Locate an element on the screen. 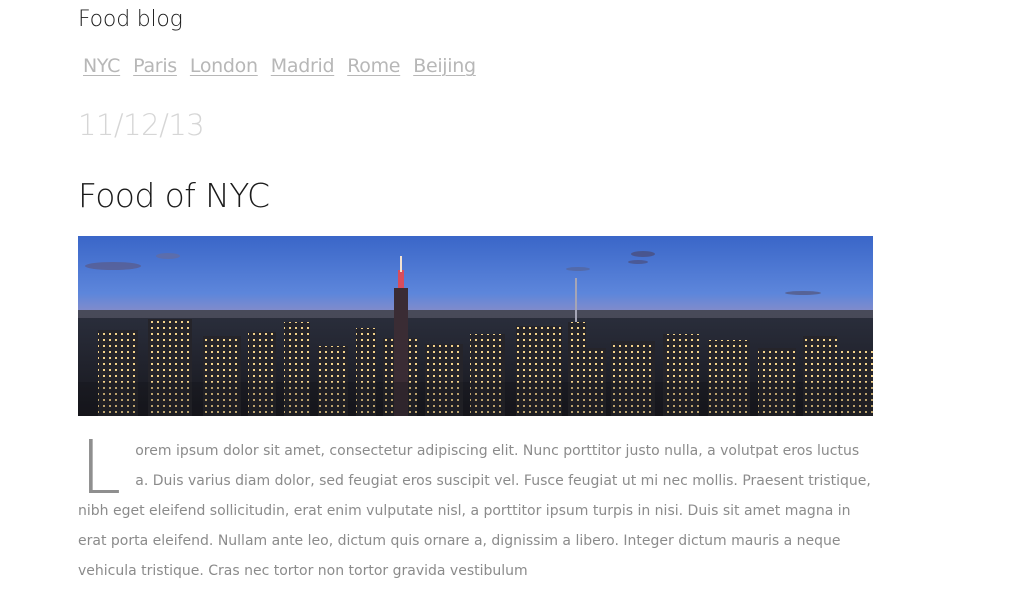 The width and height of the screenshot is (1010, 595). nav-link-beijing: Beijing is located at coordinates (444, 66).